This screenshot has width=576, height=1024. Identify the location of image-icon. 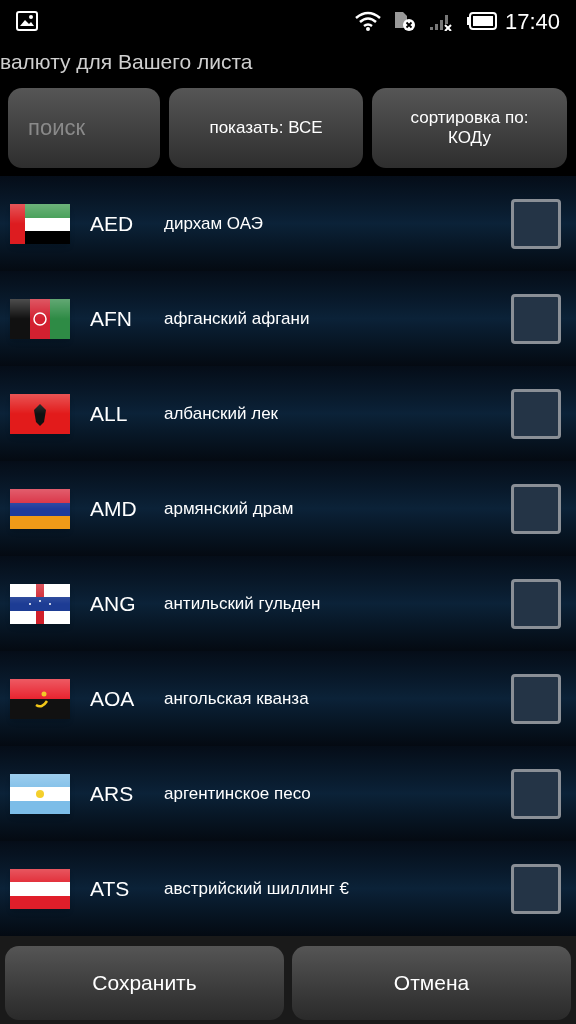
(27, 21).